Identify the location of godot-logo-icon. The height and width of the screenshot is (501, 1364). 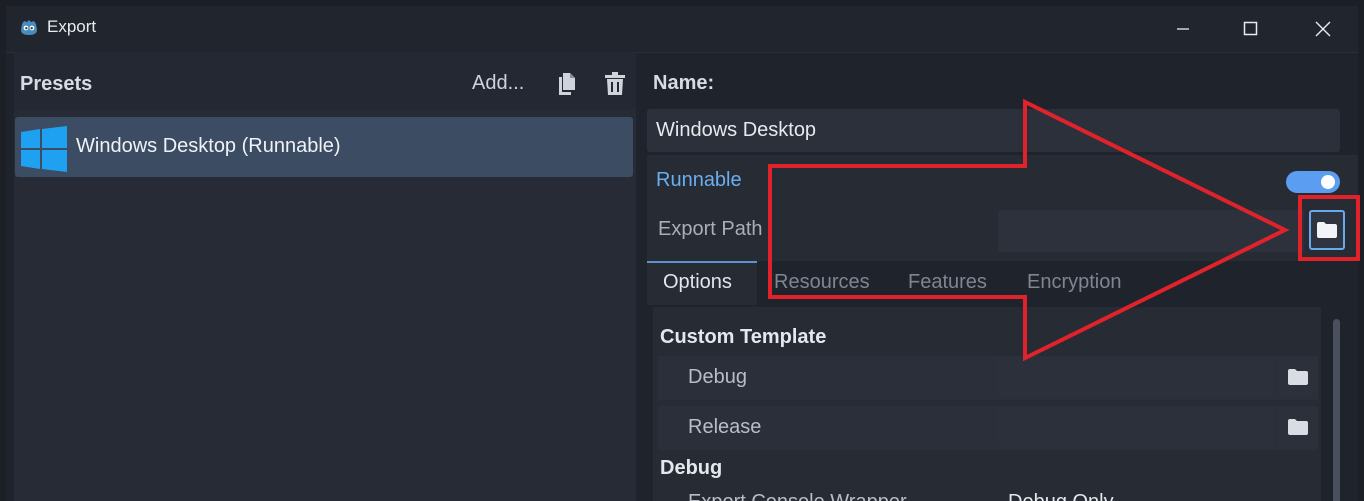
(29, 27).